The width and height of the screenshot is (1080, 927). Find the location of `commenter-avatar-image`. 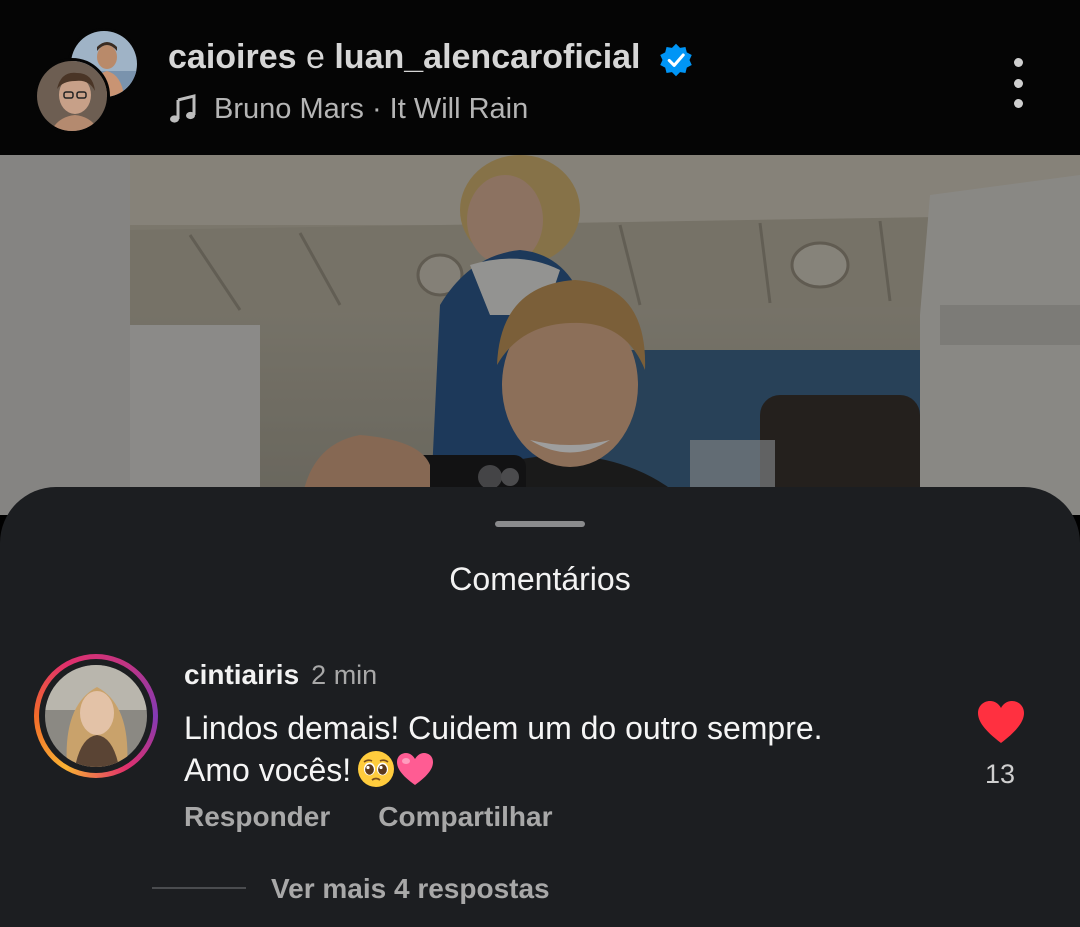

commenter-avatar-image is located at coordinates (96, 716).